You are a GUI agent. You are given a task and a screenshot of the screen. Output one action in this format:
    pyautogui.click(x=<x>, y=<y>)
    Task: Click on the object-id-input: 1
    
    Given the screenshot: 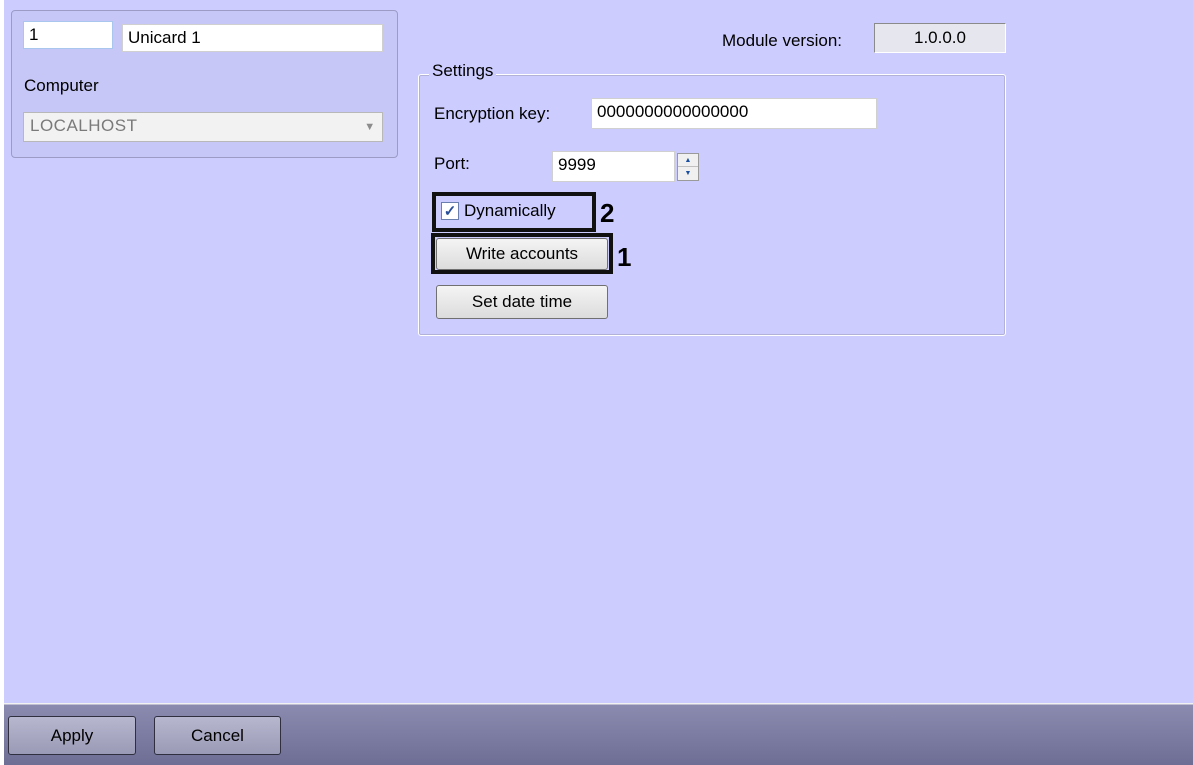 What is the action you would take?
    pyautogui.click(x=68, y=35)
    